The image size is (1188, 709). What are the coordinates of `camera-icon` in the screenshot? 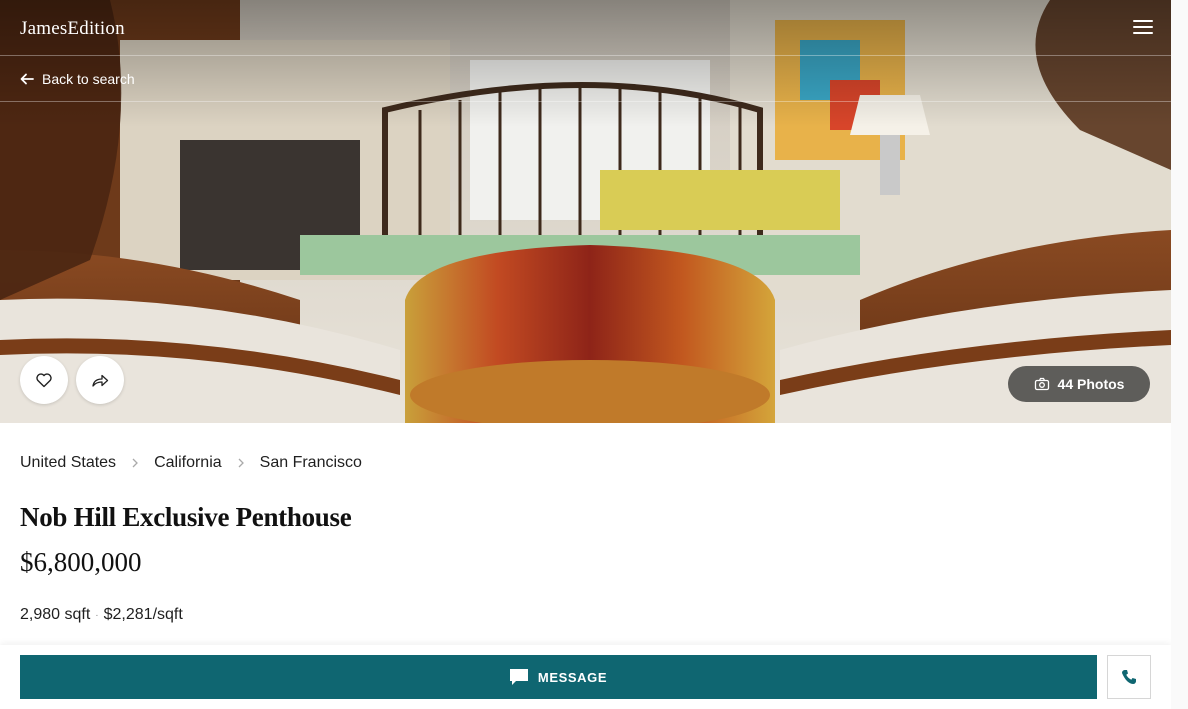 It's located at (1041, 384).